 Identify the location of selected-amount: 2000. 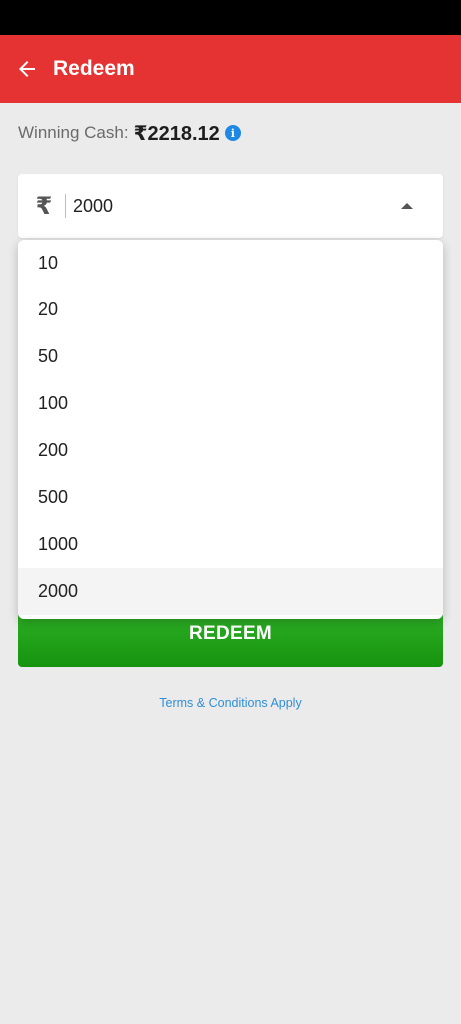
(93, 205).